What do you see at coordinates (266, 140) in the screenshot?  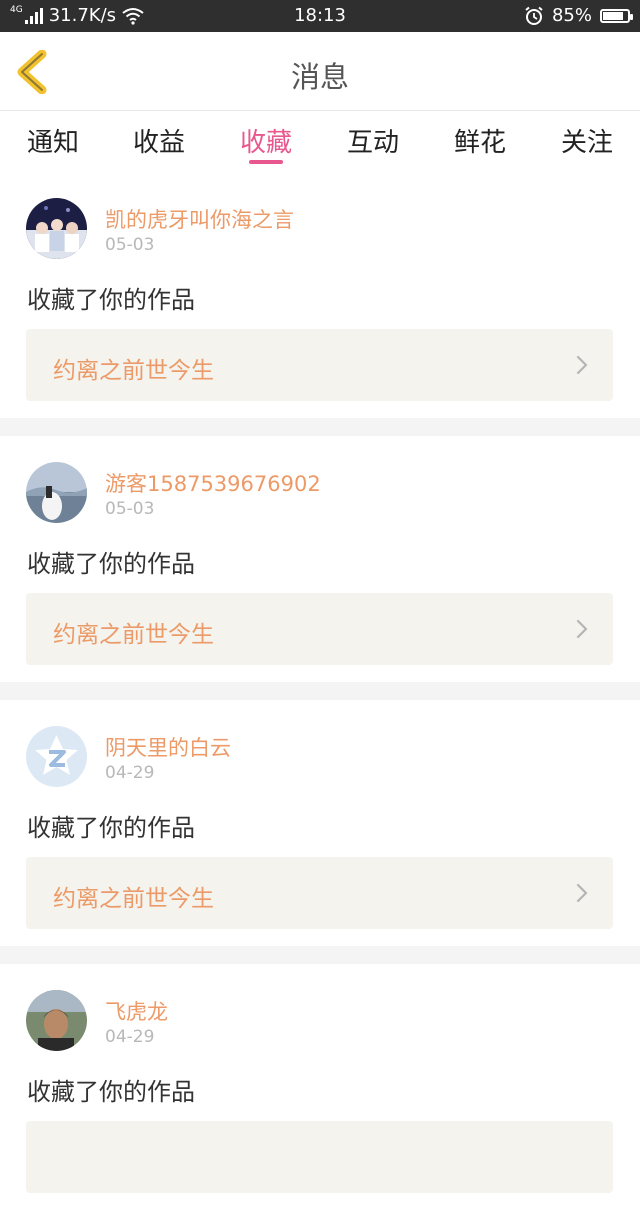 I see `tab-favorites: 收藏` at bounding box center [266, 140].